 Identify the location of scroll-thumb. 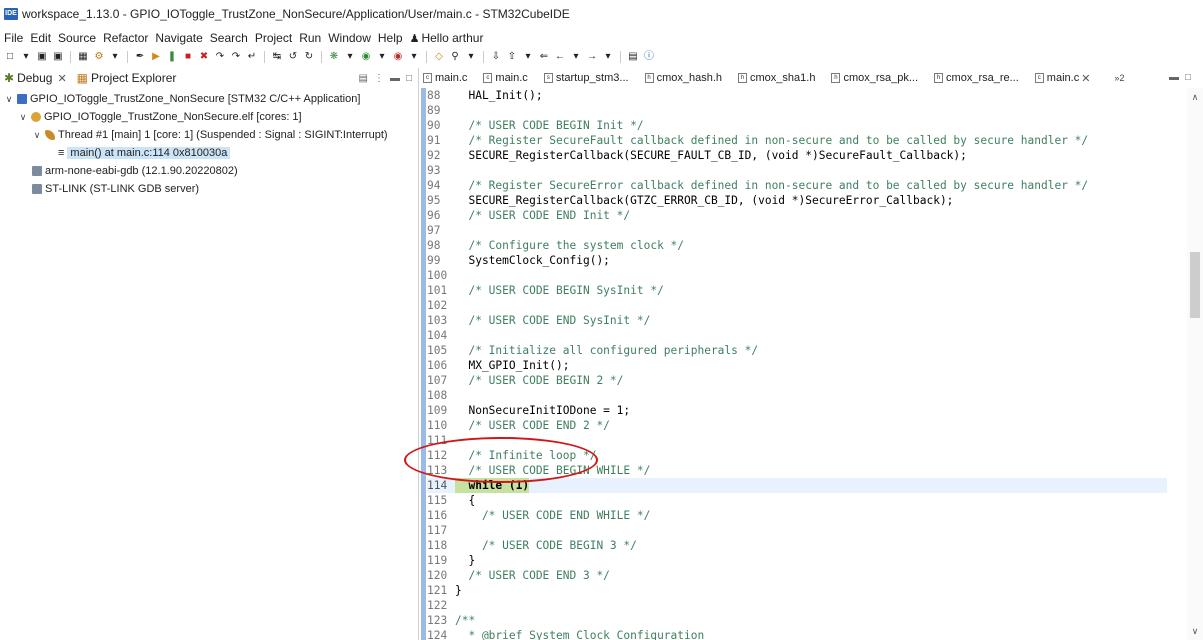
(1195, 285).